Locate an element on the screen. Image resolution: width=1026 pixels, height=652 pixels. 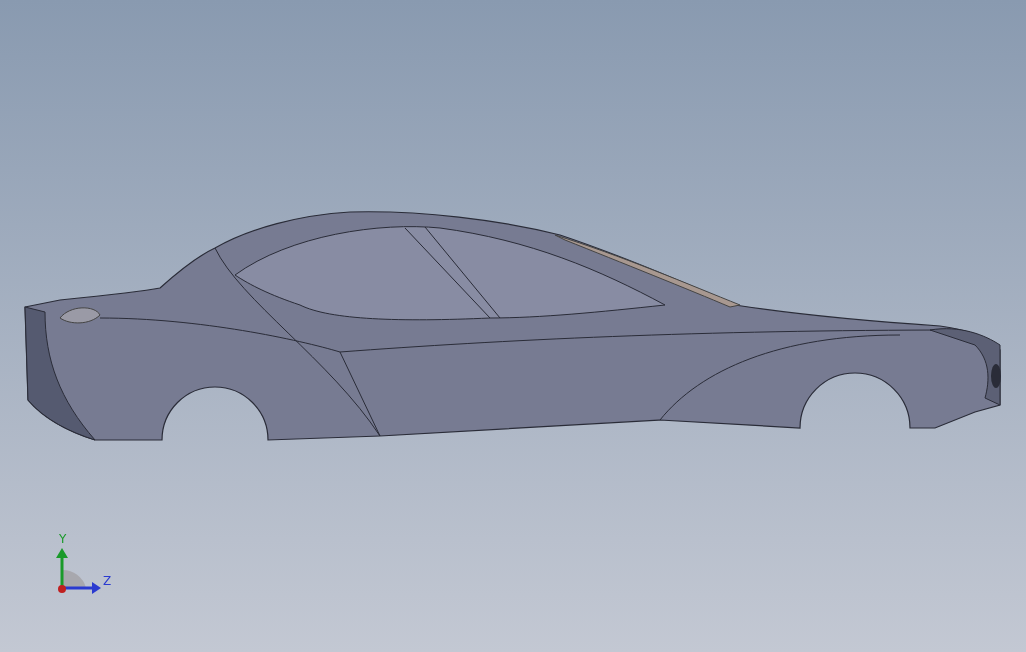
axis-triad-icon is located at coordinates (78, 571).